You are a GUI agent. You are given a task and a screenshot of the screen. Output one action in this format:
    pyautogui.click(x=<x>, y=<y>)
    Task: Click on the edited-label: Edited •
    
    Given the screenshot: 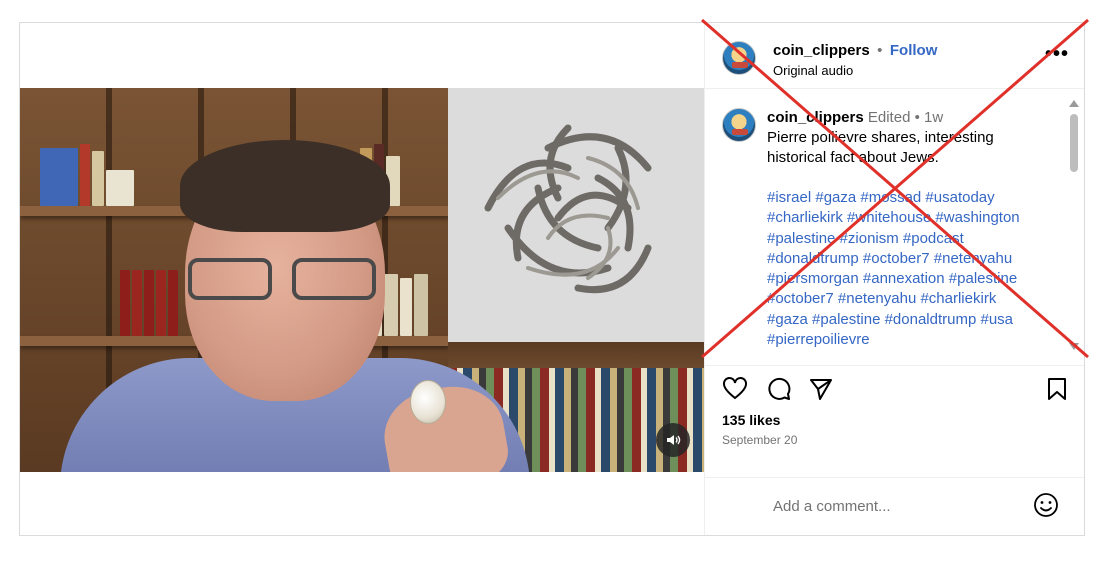 What is the action you would take?
    pyautogui.click(x=893, y=117)
    